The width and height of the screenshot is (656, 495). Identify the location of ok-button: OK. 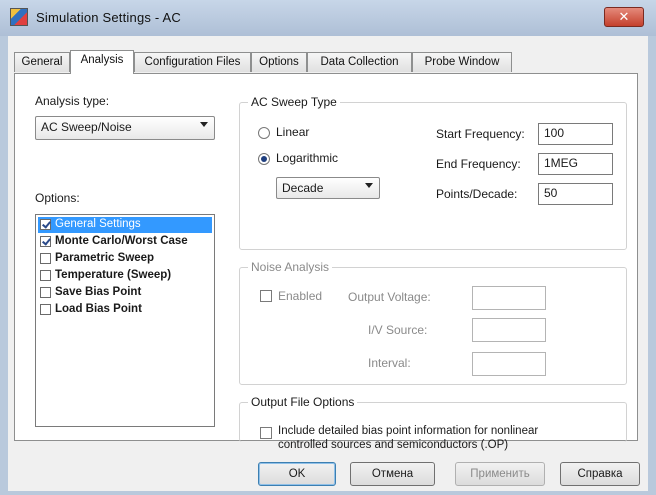
(297, 474).